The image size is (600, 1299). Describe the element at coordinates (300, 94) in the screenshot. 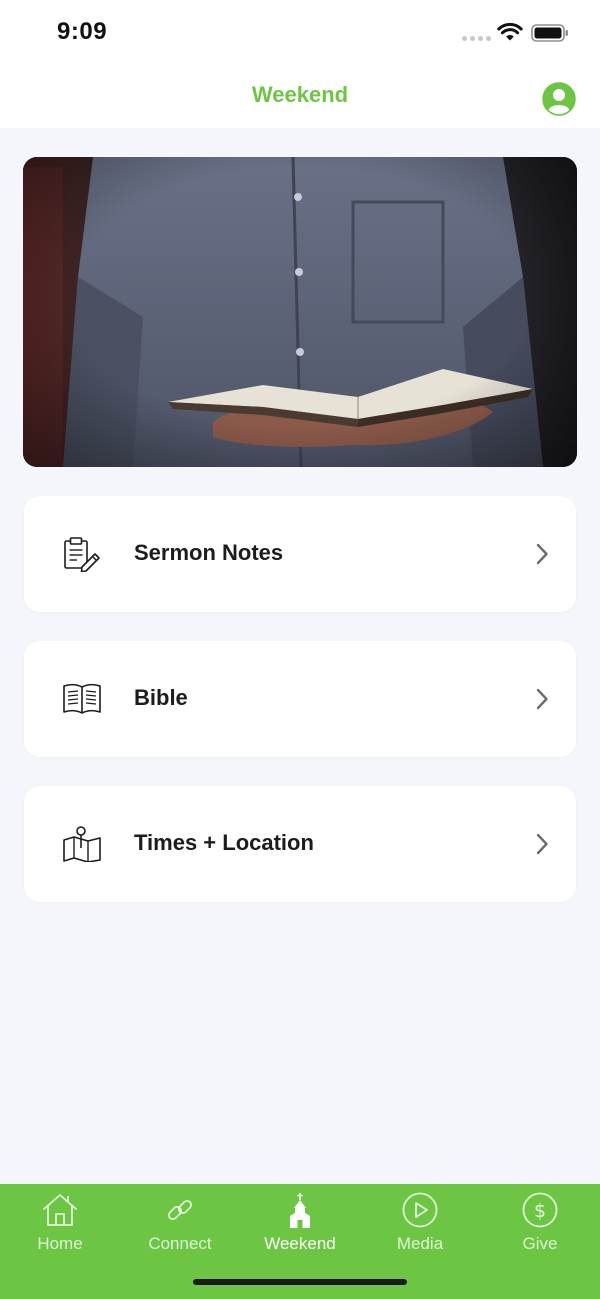

I see `page-title: Weekend` at that location.